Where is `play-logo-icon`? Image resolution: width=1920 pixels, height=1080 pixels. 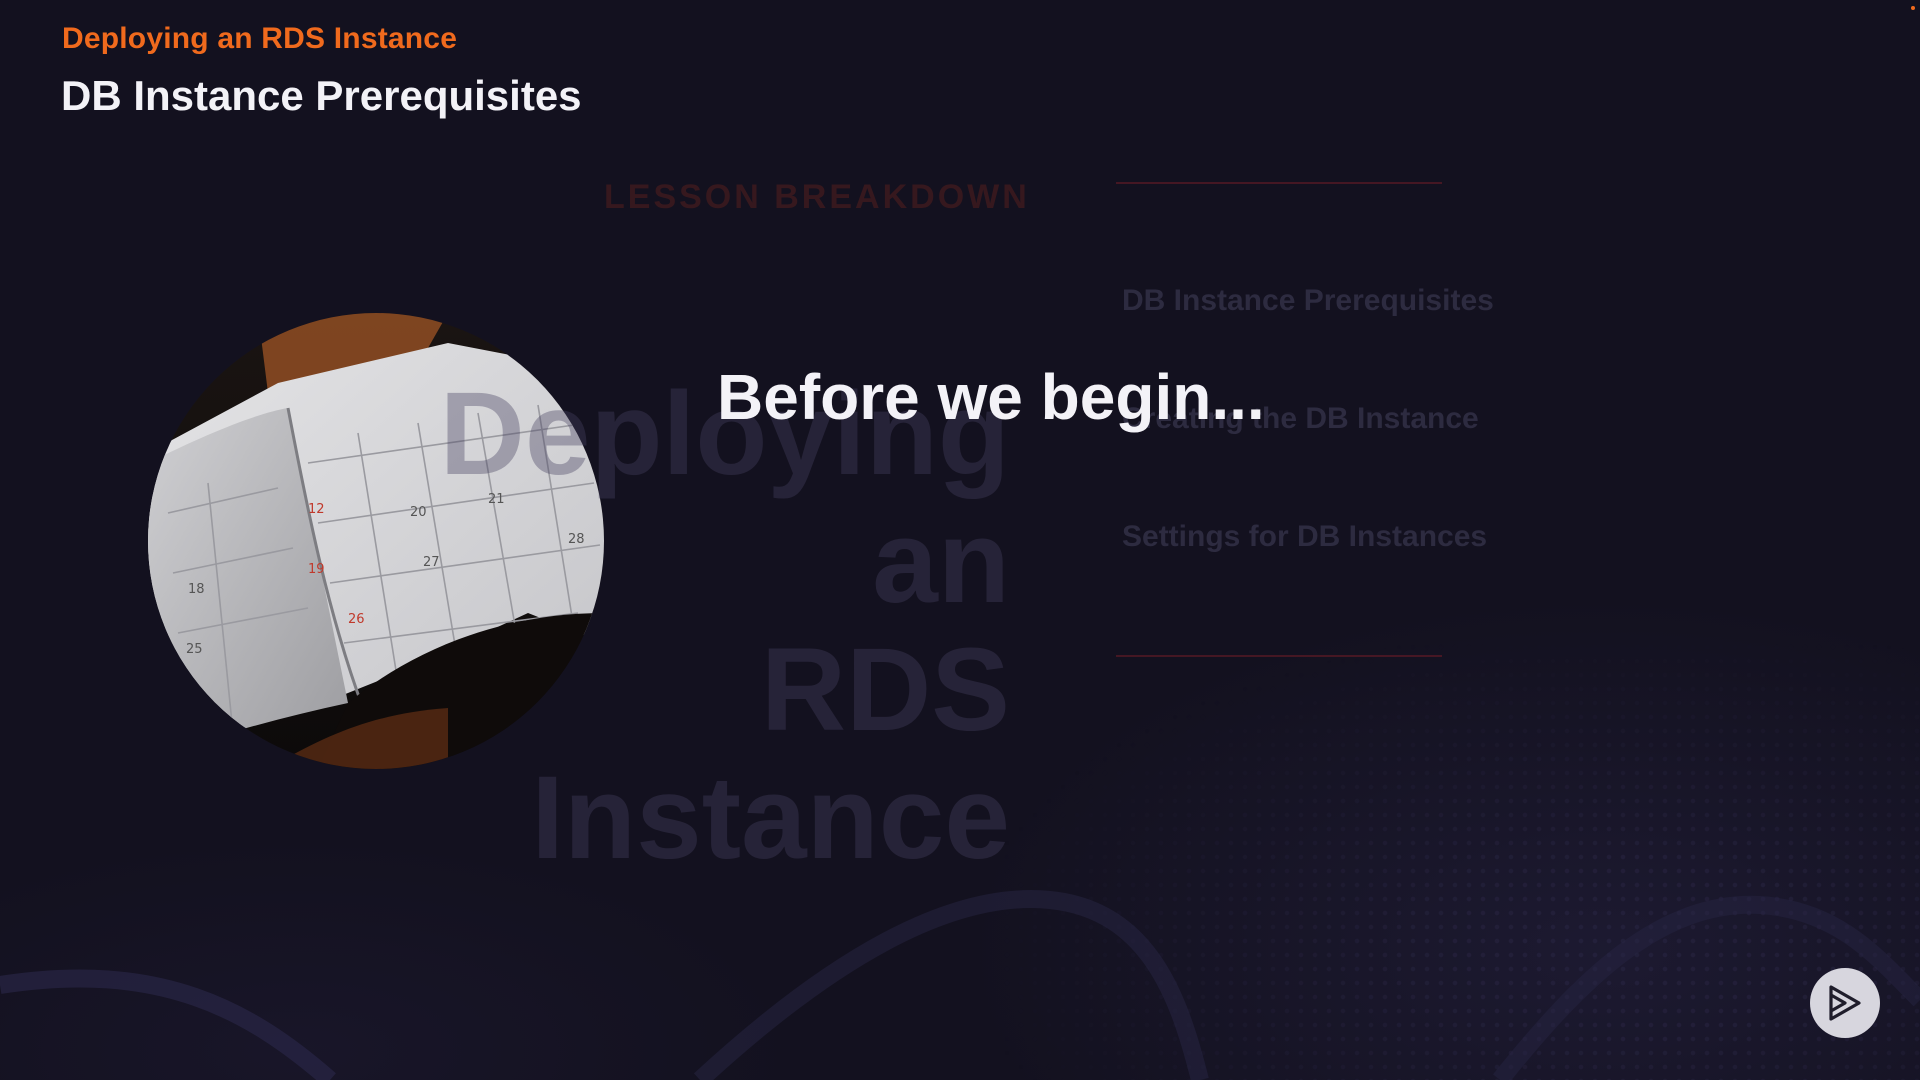 play-logo-icon is located at coordinates (1845, 1003).